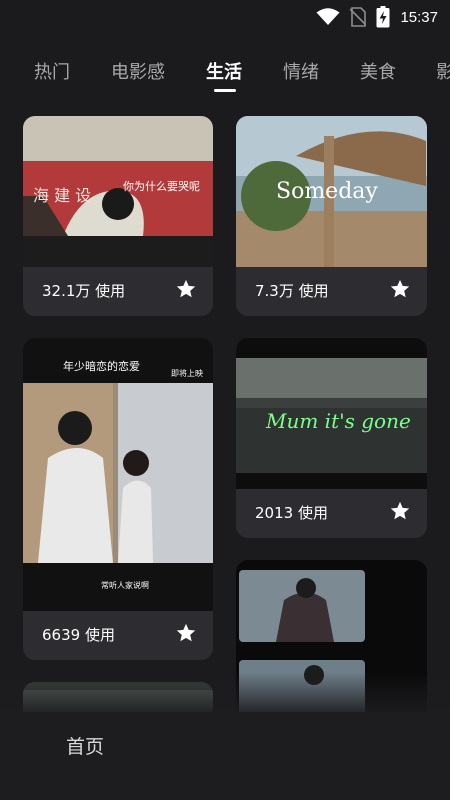 The image size is (450, 800). I want to click on battery-charging-icon, so click(383, 17).